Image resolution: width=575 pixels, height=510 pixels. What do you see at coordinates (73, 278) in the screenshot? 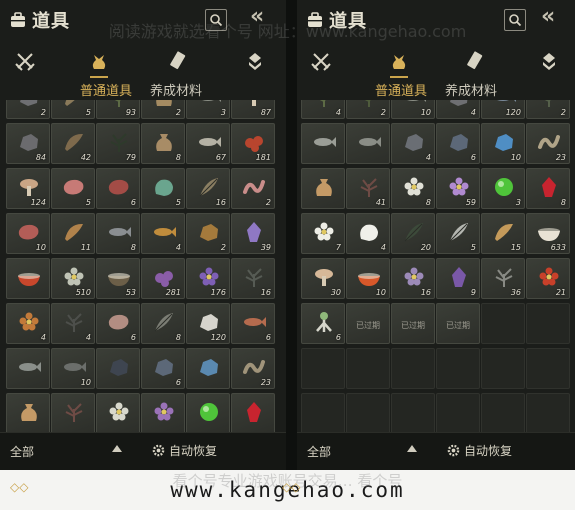
I see `item-slot: 510` at bounding box center [73, 278].